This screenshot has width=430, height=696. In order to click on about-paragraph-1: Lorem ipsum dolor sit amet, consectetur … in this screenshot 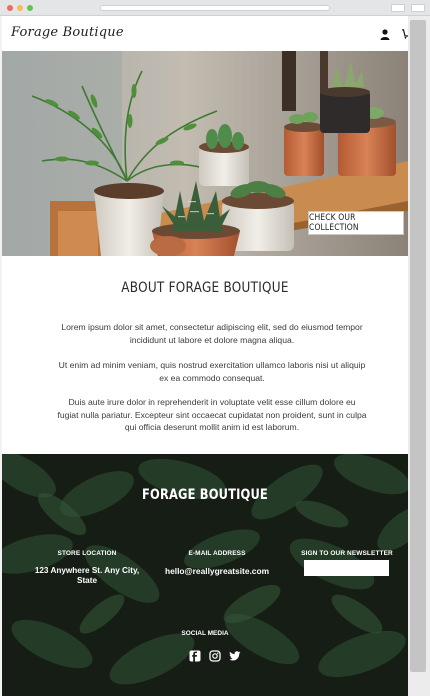, I will do `click(212, 333)`.